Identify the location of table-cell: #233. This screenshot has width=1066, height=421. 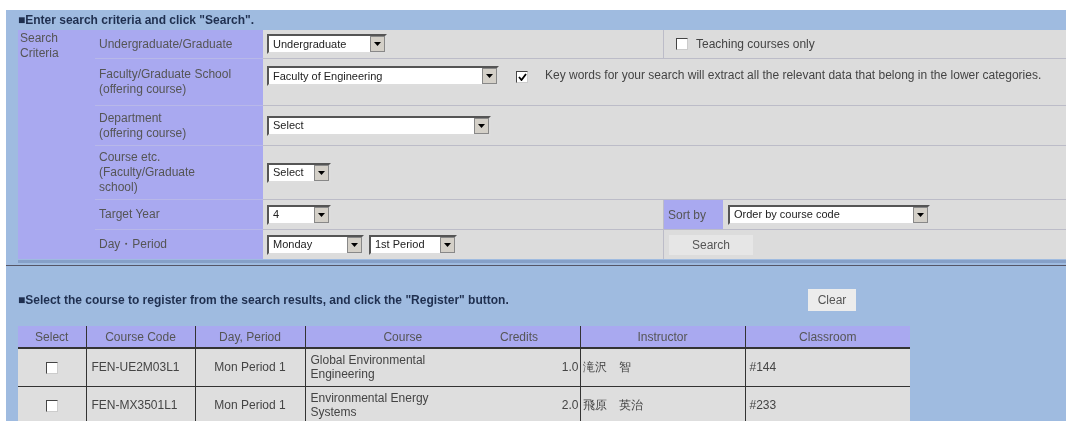
(827, 403).